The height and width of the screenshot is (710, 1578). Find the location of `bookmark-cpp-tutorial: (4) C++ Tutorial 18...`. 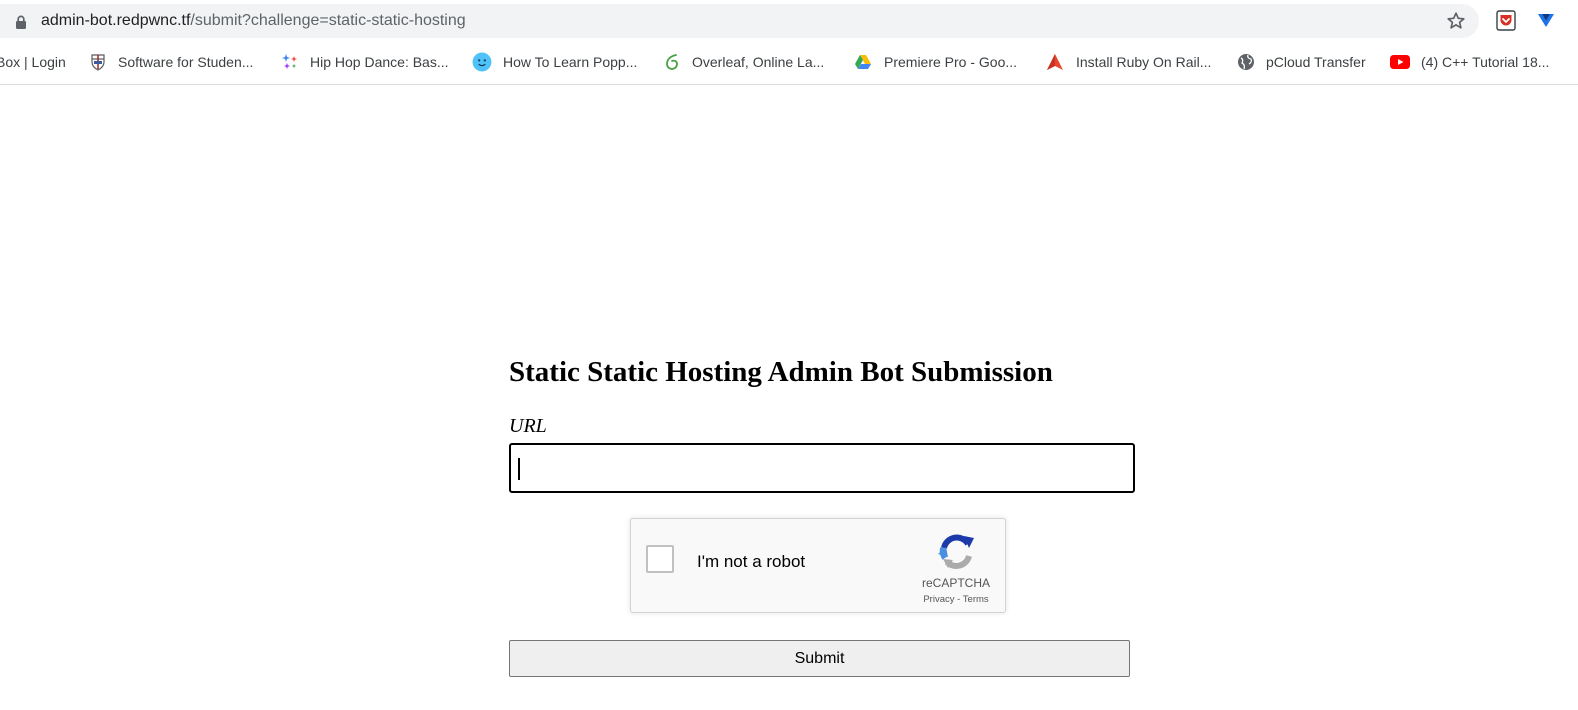

bookmark-cpp-tutorial: (4) C++ Tutorial 18... is located at coordinates (1469, 62).